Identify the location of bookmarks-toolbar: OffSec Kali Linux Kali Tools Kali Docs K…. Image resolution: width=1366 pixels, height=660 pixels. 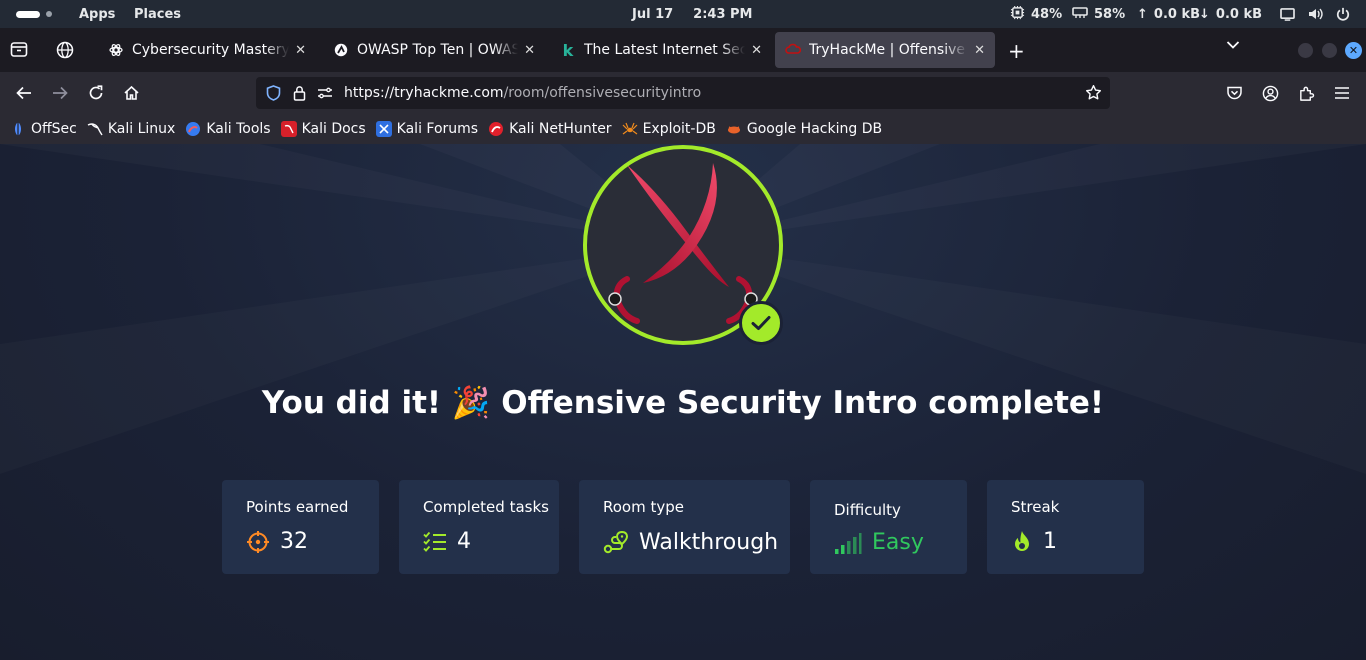
(683, 129).